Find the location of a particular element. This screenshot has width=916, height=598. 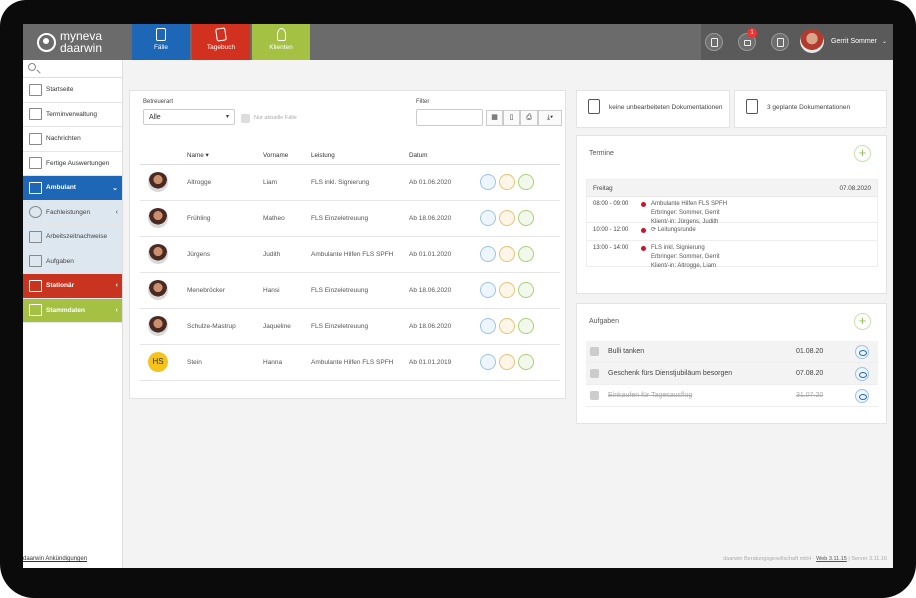

status-dot-icon is located at coordinates (643, 230).